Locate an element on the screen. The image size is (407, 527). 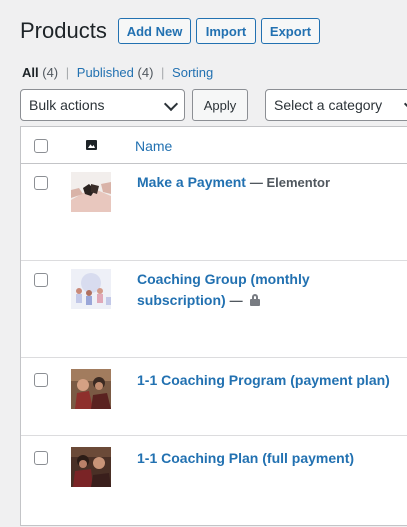
export-button: Export is located at coordinates (290, 31).